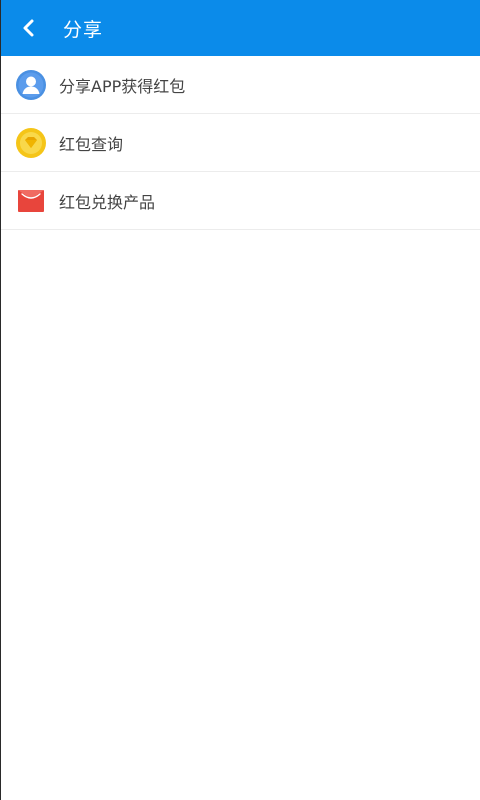  I want to click on chevron-left-icon, so click(28, 28).